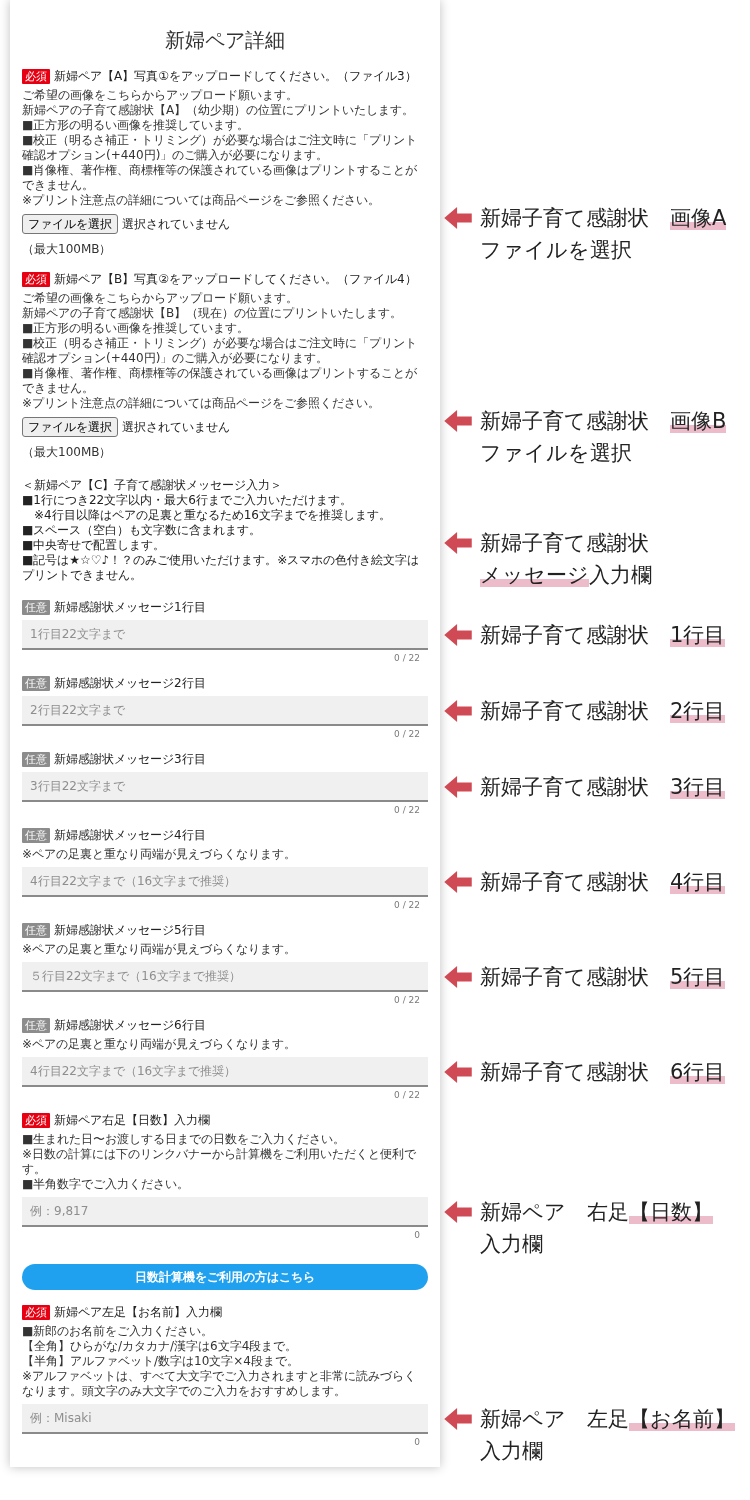 This screenshot has width=750, height=1500. What do you see at coordinates (160, 1346) in the screenshot?
I see `description-text: 【全角】ひらがな/カタカナ/漢字は6文字4段まで。` at bounding box center [160, 1346].